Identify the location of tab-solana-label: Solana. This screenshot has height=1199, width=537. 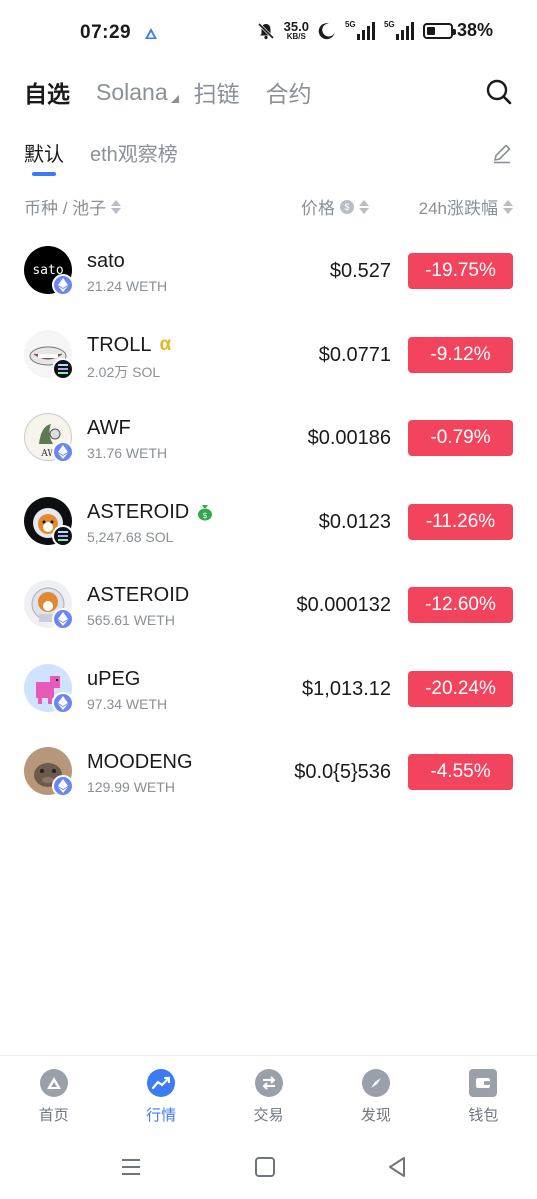
(132, 91).